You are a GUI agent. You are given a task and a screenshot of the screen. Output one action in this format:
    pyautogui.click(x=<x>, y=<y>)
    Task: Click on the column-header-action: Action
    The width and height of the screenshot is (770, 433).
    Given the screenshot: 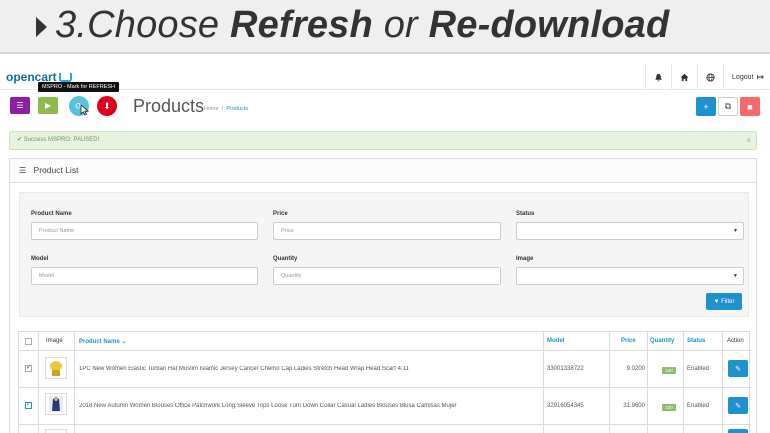 What is the action you would take?
    pyautogui.click(x=735, y=341)
    